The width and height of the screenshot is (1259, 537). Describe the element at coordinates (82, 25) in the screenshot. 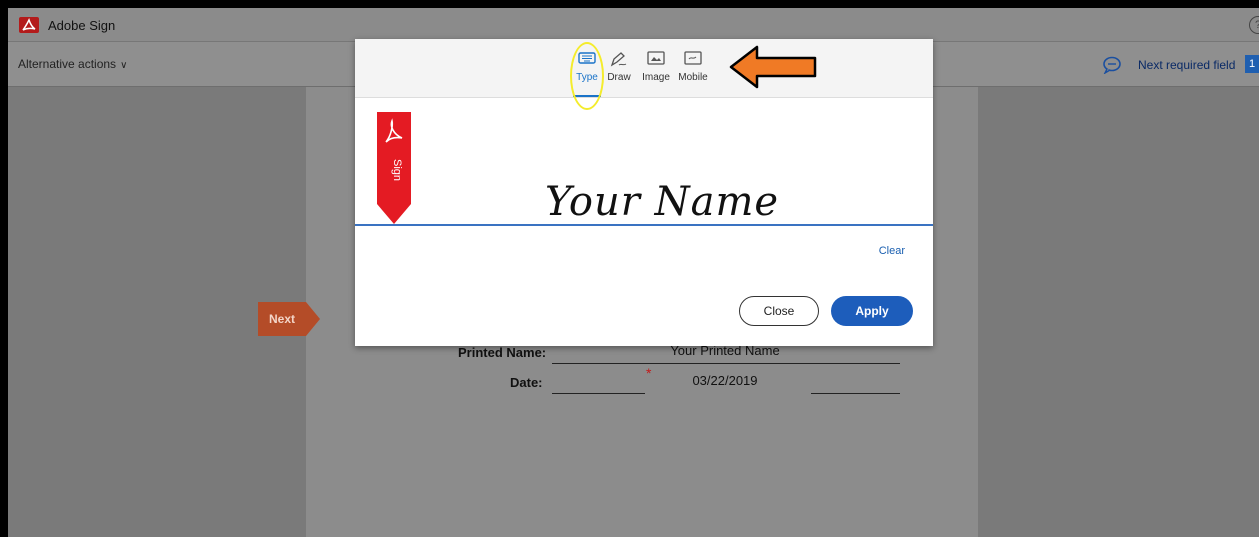

I see `app-title: Adobe Sign` at that location.